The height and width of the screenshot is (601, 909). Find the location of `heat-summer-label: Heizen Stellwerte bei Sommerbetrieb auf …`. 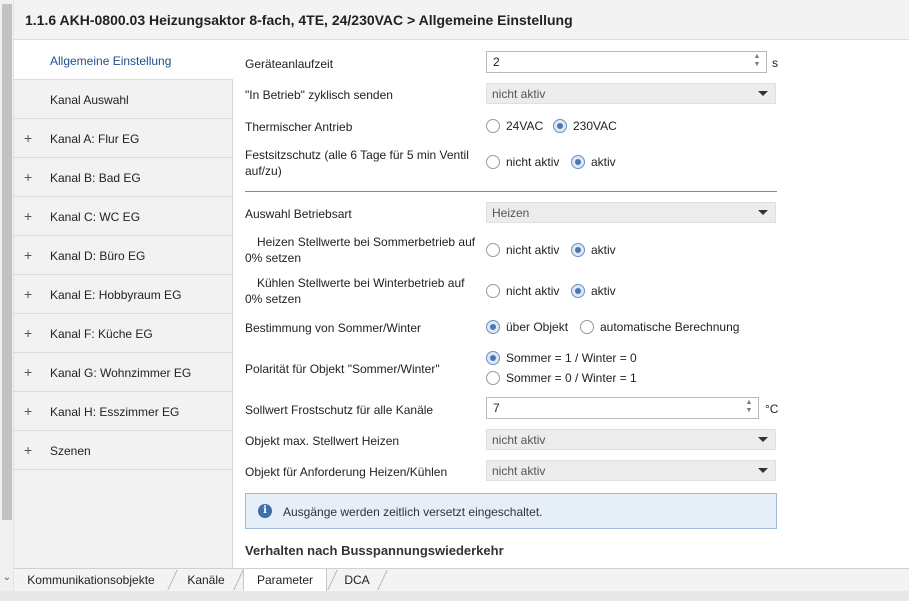

heat-summer-label: Heizen Stellwerte bei Sommerbetrieb auf … is located at coordinates (360, 250).